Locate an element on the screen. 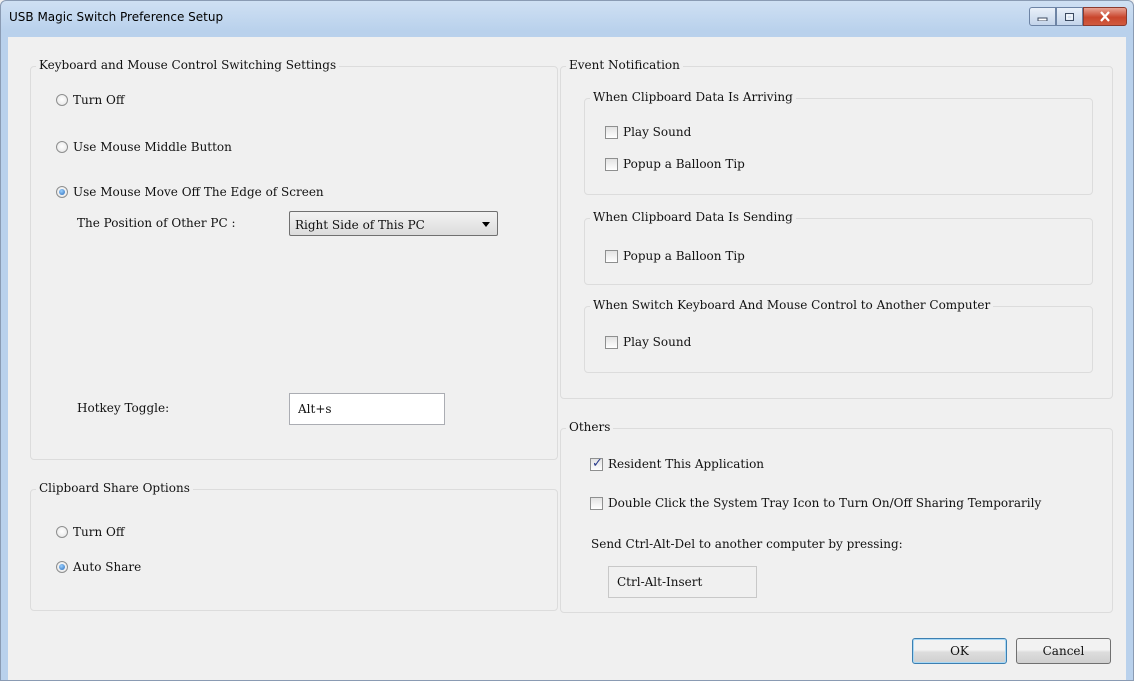  checkbox-arriving-play-sound-label: Play Sound is located at coordinates (657, 132).